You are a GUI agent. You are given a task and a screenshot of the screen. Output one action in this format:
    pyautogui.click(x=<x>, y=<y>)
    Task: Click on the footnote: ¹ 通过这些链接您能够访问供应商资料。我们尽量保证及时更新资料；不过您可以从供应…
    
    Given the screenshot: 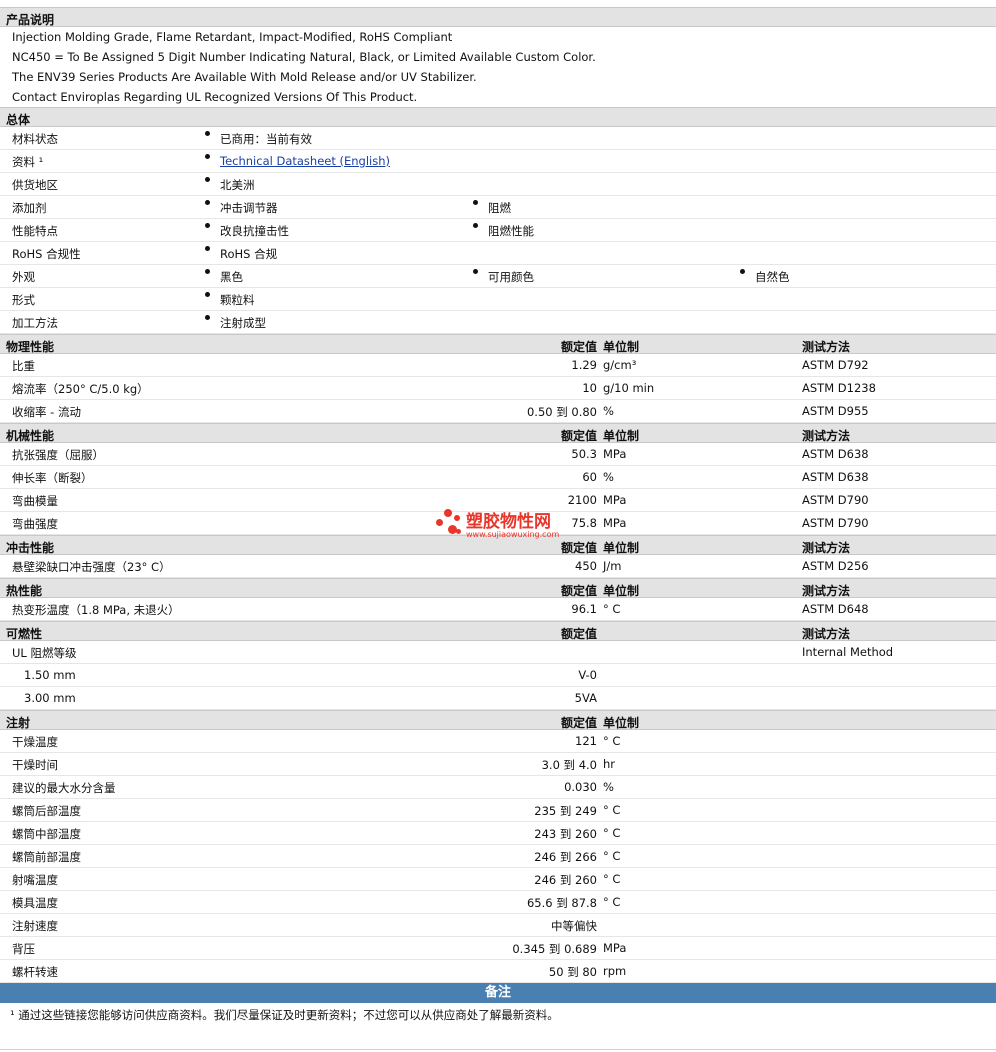 What is the action you would take?
    pyautogui.click(x=498, y=1015)
    